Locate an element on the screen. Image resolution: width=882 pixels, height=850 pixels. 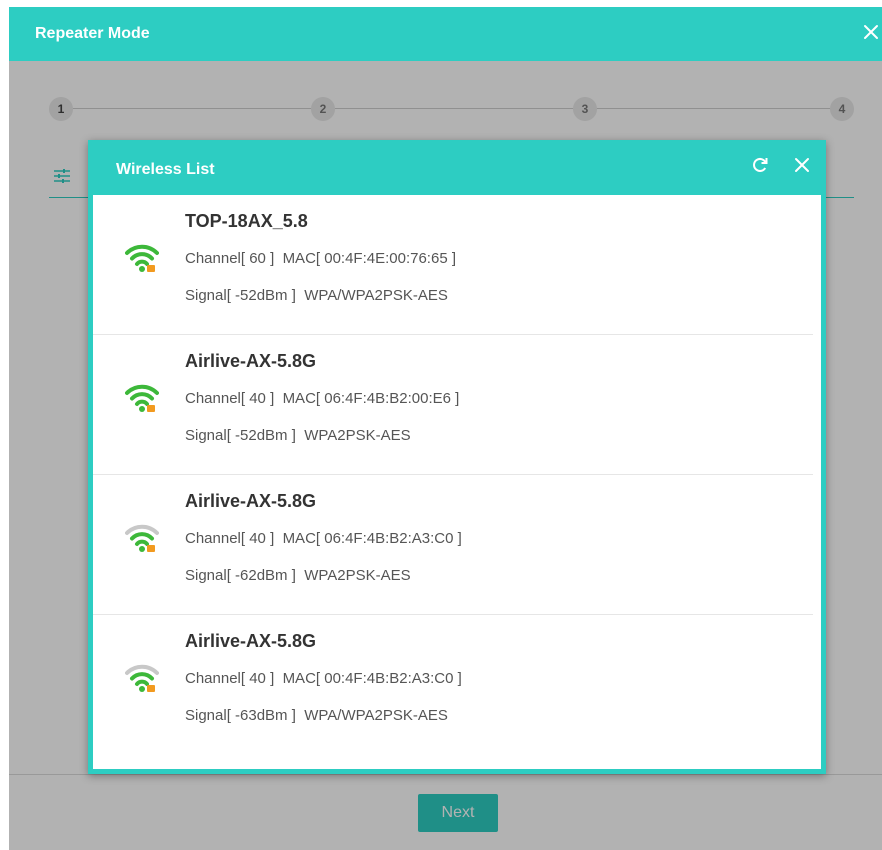
network-signal-security: Signal[ -52dBm ] WPA/WPA2PSK-AES is located at coordinates (316, 295).